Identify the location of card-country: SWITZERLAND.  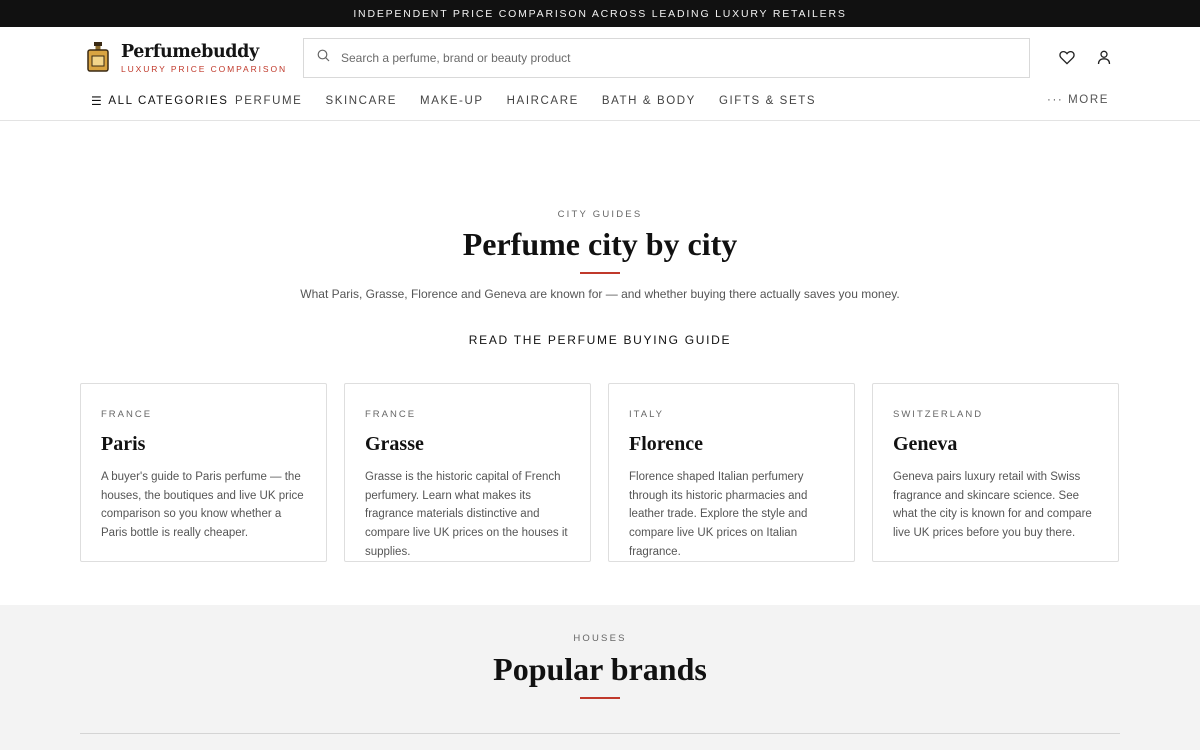
(938, 414).